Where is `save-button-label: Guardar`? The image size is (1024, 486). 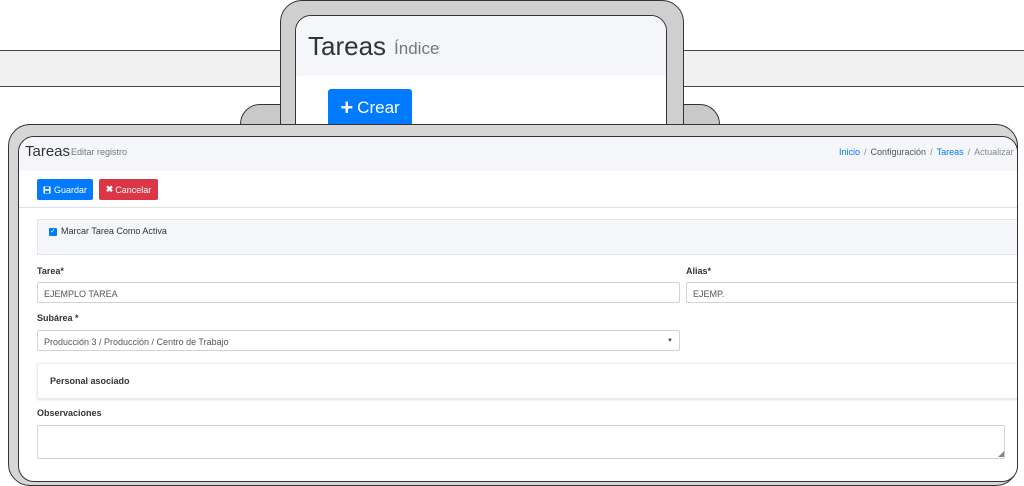 save-button-label: Guardar is located at coordinates (70, 189).